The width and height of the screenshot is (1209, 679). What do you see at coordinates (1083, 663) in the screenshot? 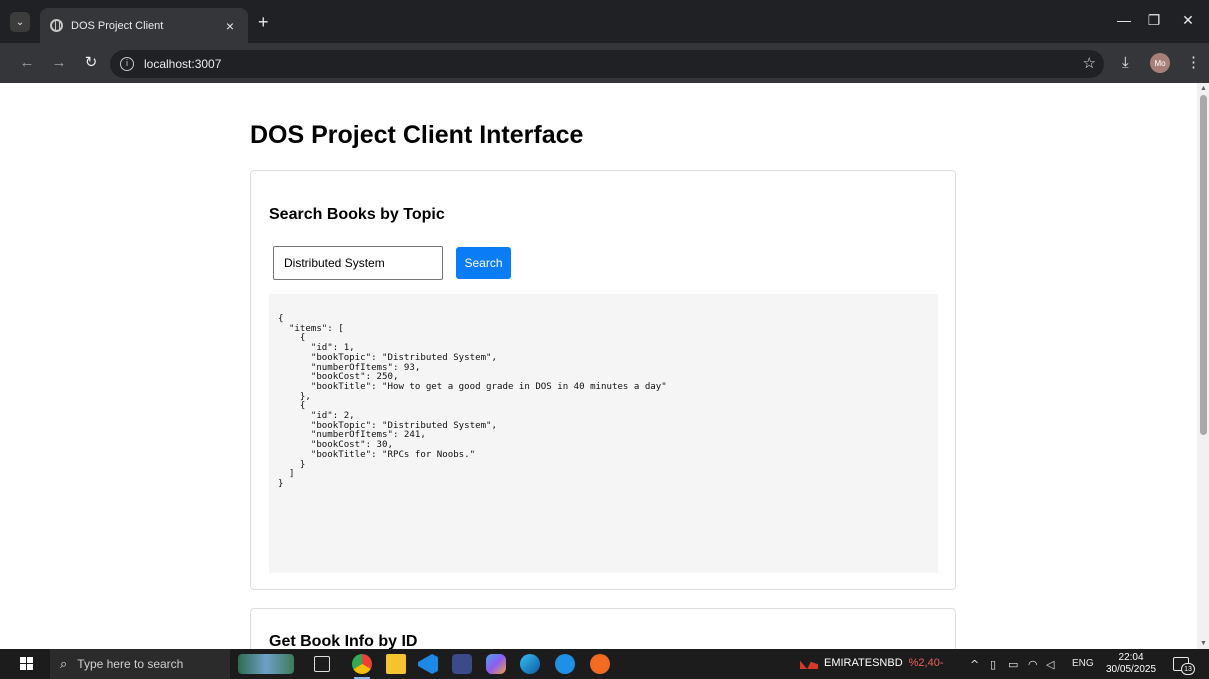
I see `language-indicator: ENG` at bounding box center [1083, 663].